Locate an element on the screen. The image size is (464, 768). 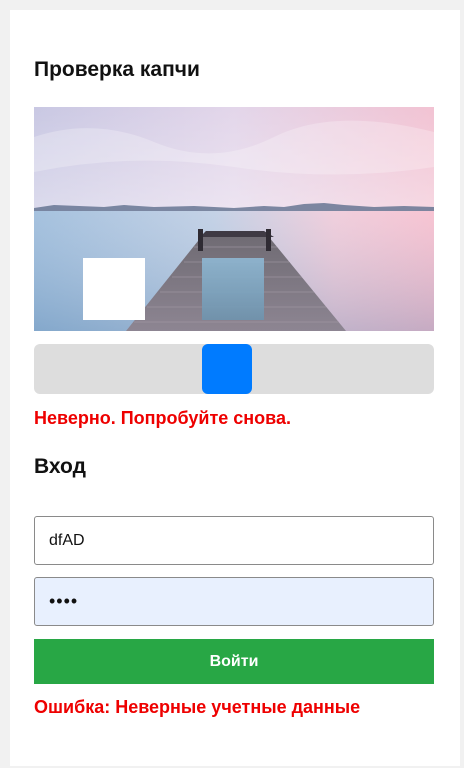
login-title: Вход is located at coordinates (60, 466).